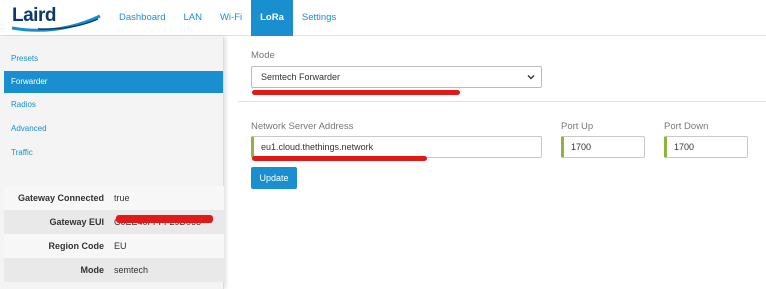 Image resolution: width=766 pixels, height=289 pixels. What do you see at coordinates (531, 77) in the screenshot?
I see `chevron-down-icon` at bounding box center [531, 77].